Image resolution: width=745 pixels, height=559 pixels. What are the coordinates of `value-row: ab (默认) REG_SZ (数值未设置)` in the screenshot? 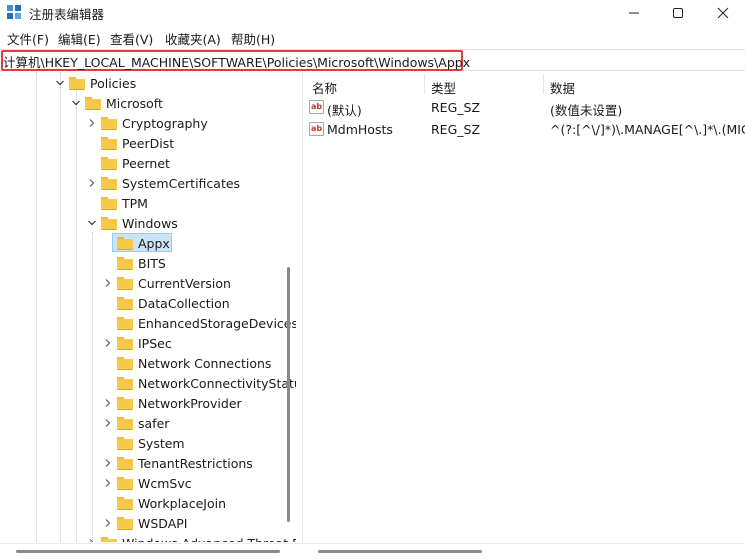 It's located at (524, 107).